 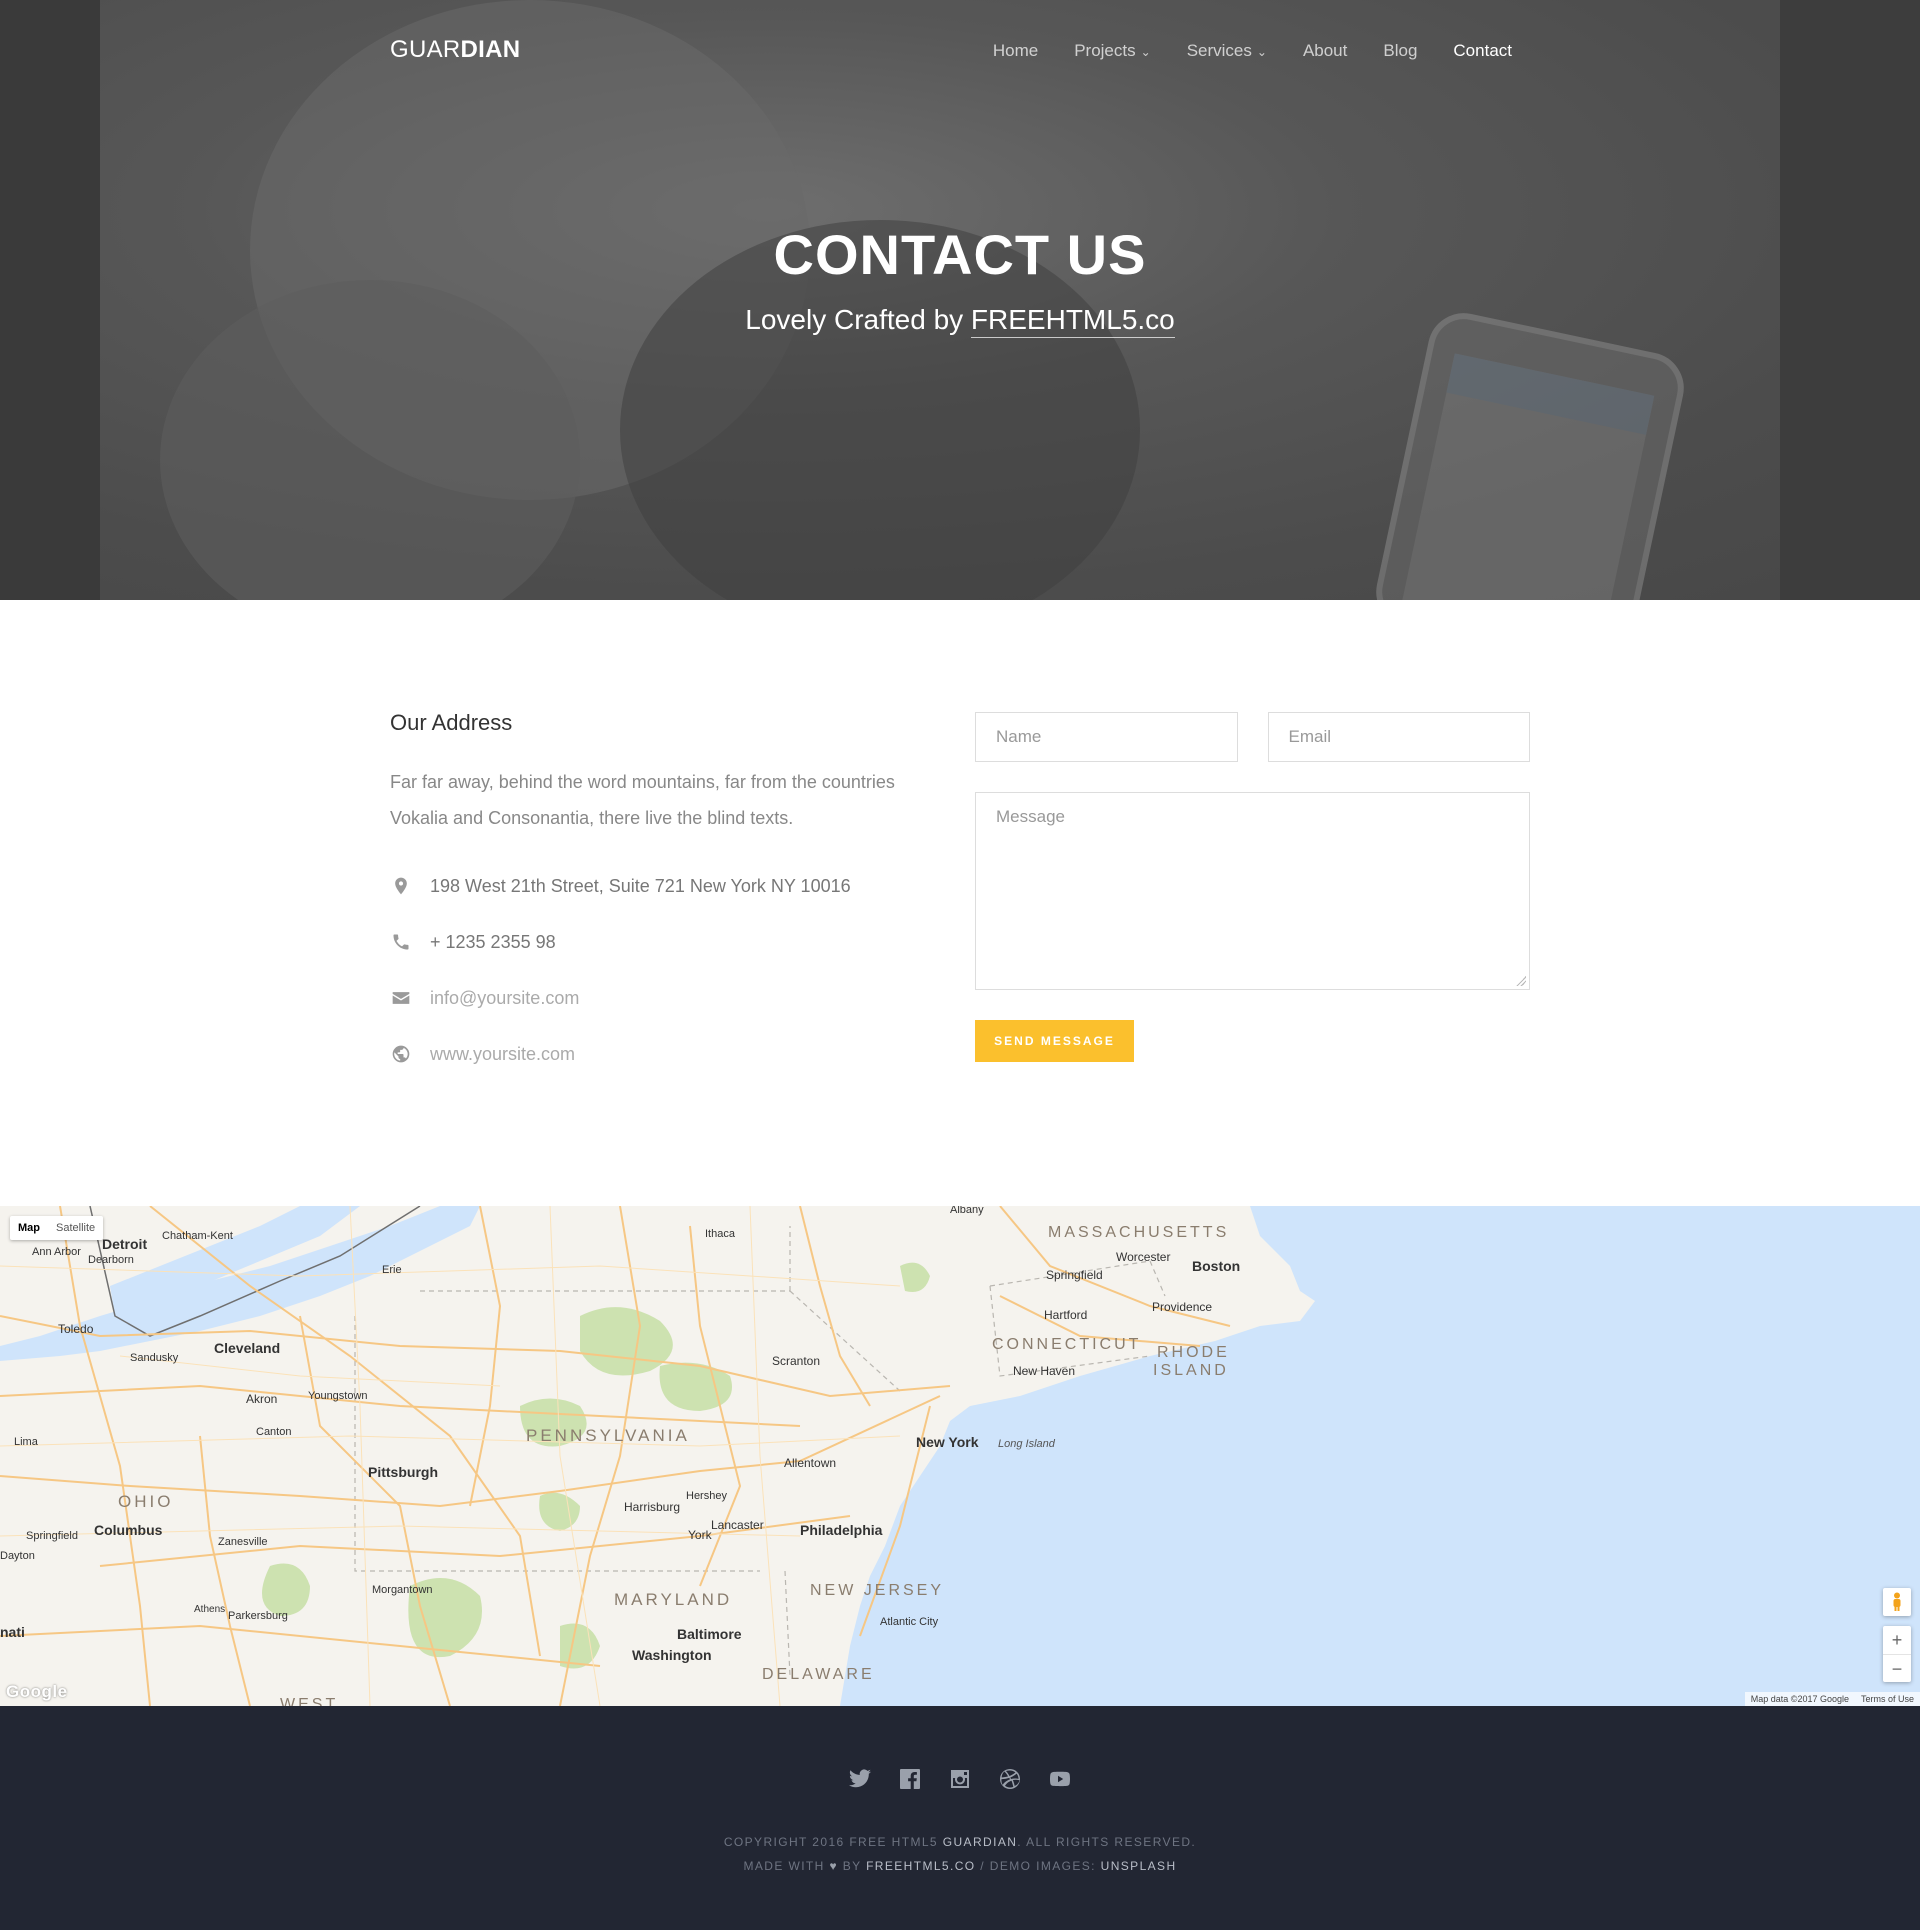 I want to click on map-type-control: Map Satellite, so click(x=57, y=1228).